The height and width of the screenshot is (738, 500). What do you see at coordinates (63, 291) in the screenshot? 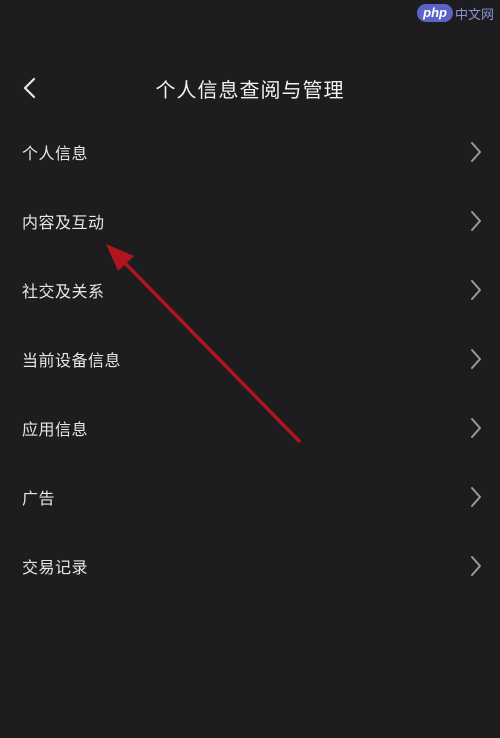
I see `menu-item-label: 社交及关系` at bounding box center [63, 291].